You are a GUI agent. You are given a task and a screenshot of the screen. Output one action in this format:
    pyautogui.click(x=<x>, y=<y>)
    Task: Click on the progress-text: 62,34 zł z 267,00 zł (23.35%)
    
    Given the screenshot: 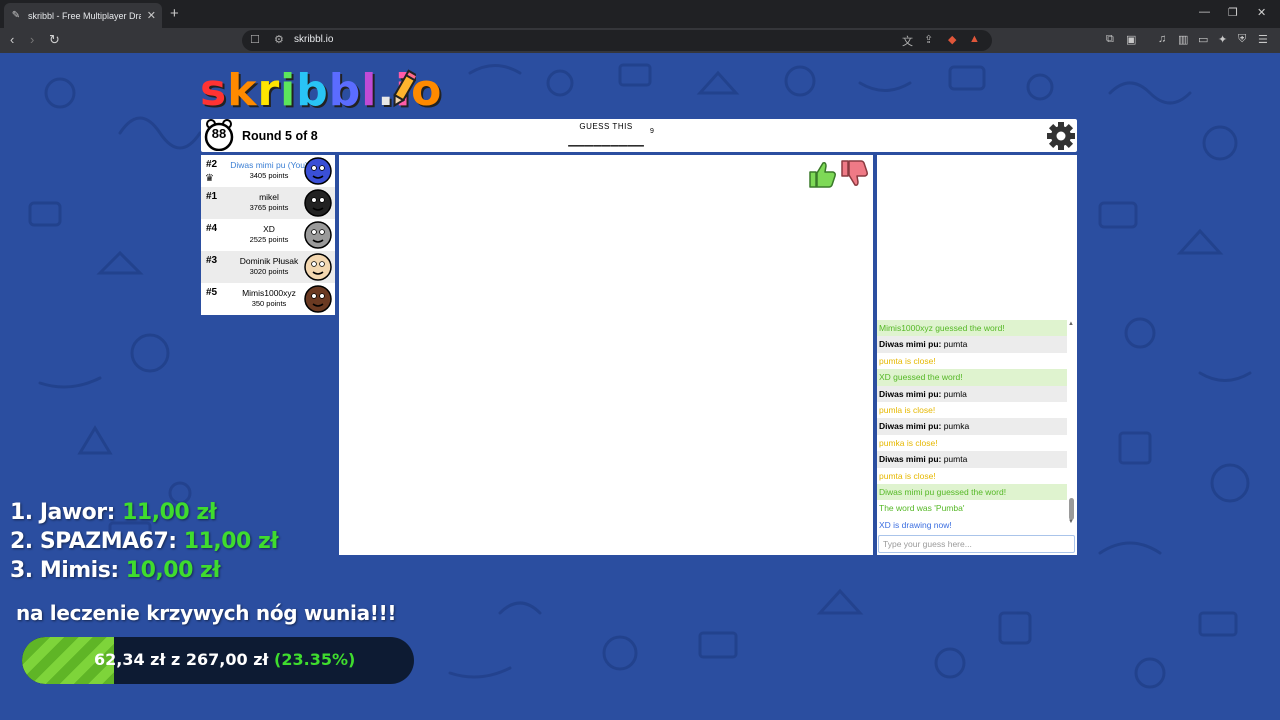 What is the action you would take?
    pyautogui.click(x=244, y=659)
    